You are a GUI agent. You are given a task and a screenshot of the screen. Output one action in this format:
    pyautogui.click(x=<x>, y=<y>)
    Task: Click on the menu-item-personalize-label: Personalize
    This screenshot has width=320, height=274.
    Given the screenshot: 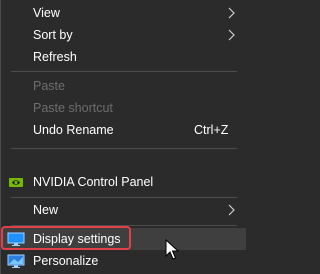 What is the action you would take?
    pyautogui.click(x=66, y=261)
    